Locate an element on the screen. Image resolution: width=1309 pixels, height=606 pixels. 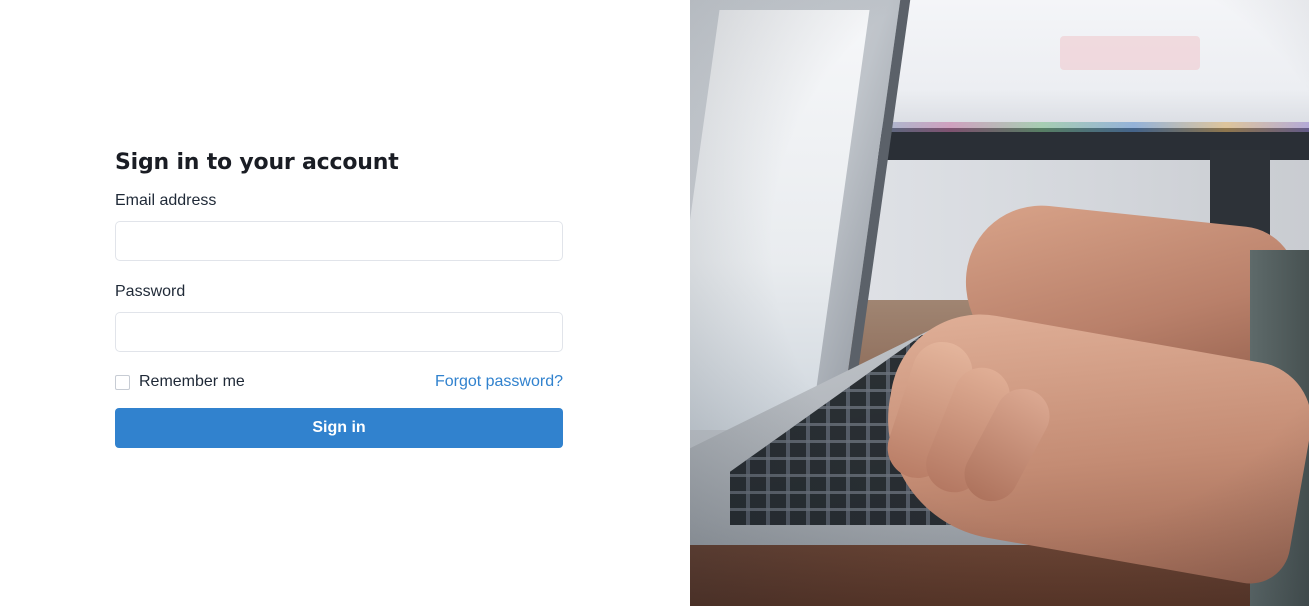
password-label: Password is located at coordinates (150, 291).